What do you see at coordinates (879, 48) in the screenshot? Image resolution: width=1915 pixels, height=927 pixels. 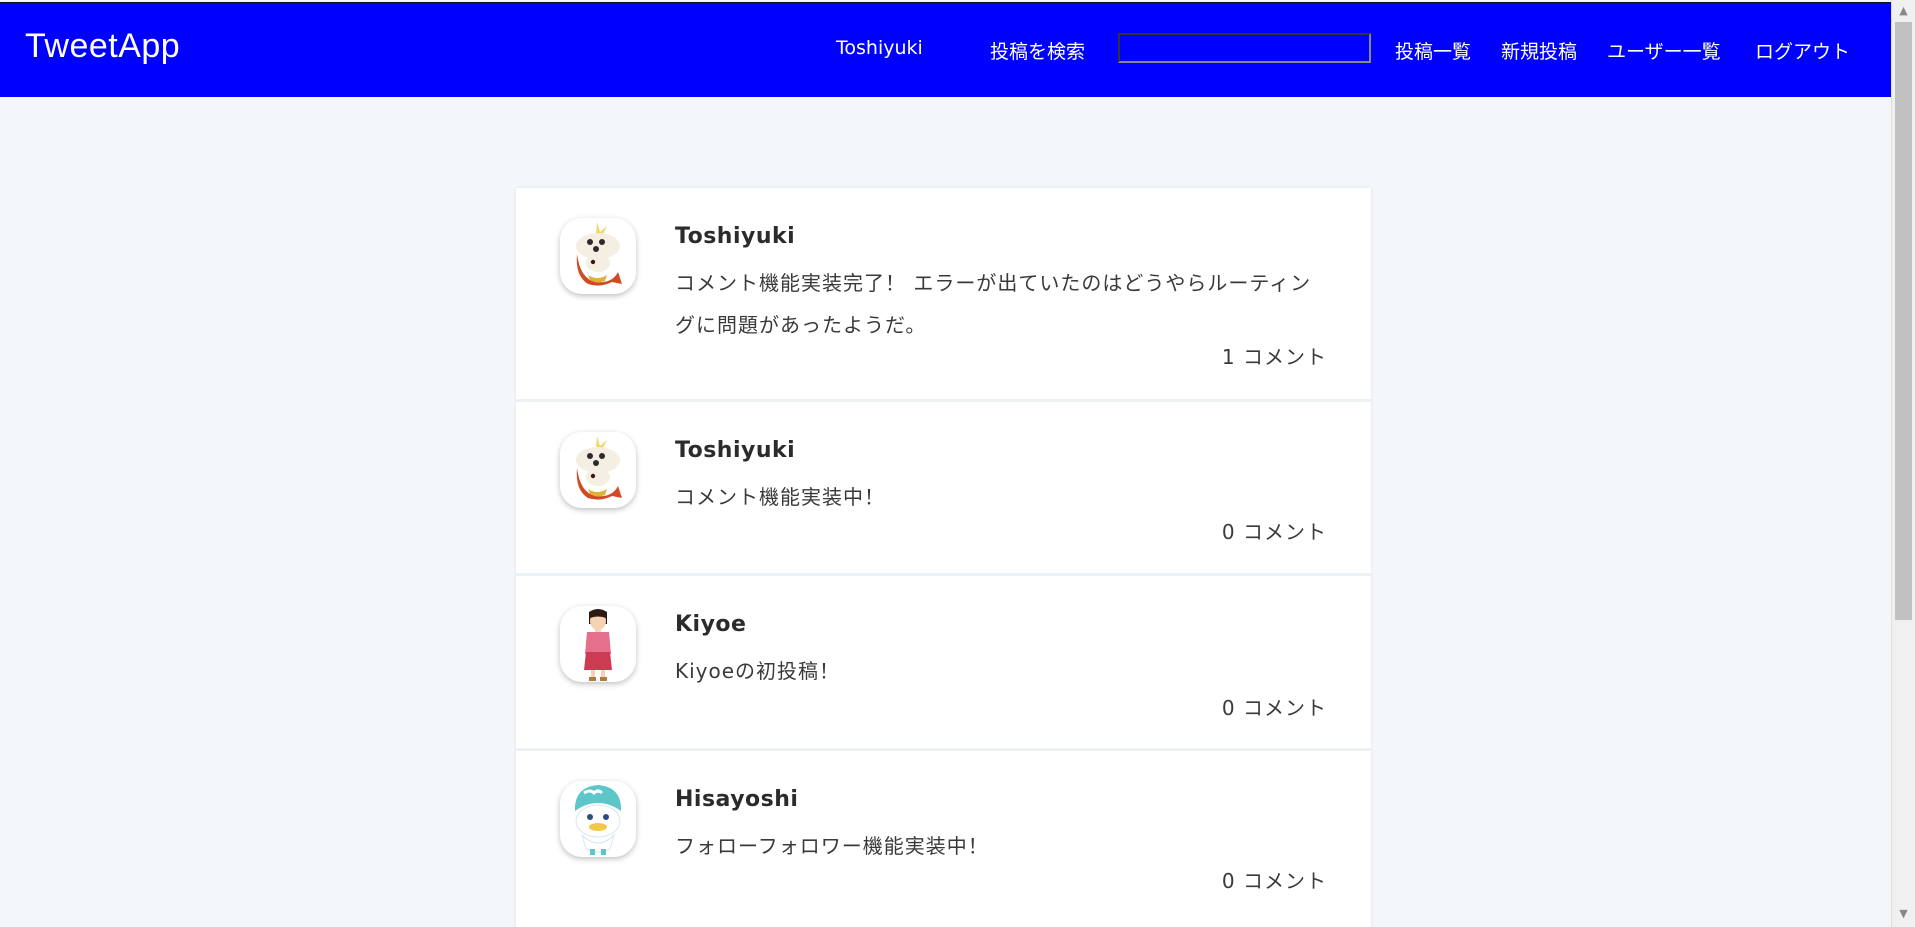 I see `nav-current-user: Toshiyuki` at bounding box center [879, 48].